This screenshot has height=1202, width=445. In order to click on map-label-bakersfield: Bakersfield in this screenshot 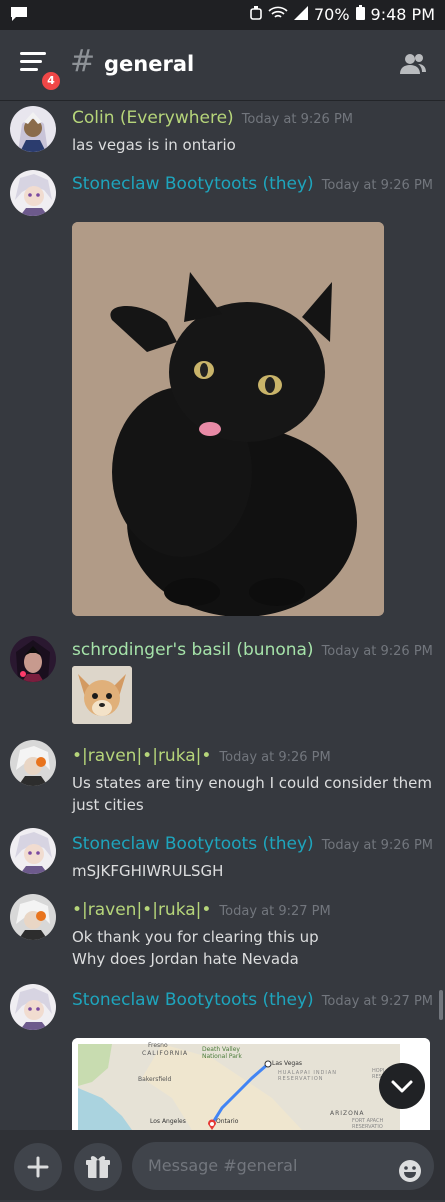, I will do `click(155, 1079)`.